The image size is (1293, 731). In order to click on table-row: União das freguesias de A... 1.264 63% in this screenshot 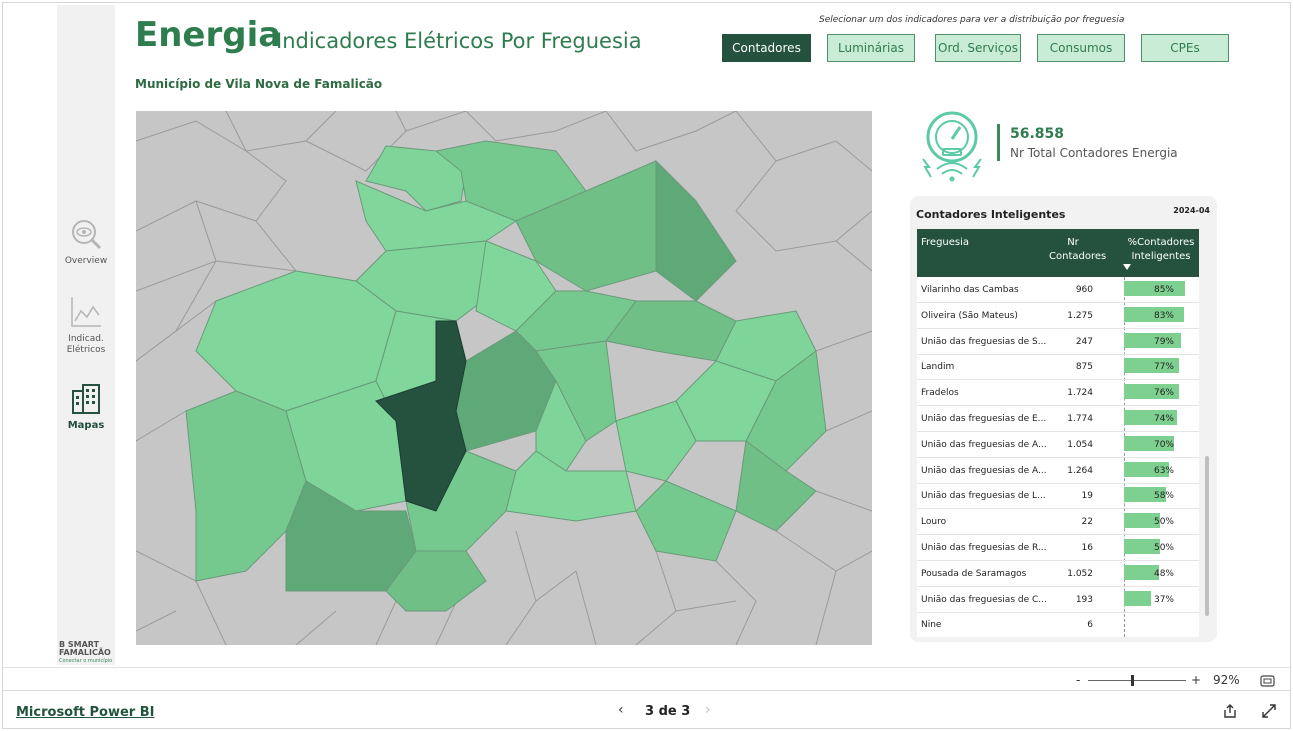, I will do `click(1058, 471)`.